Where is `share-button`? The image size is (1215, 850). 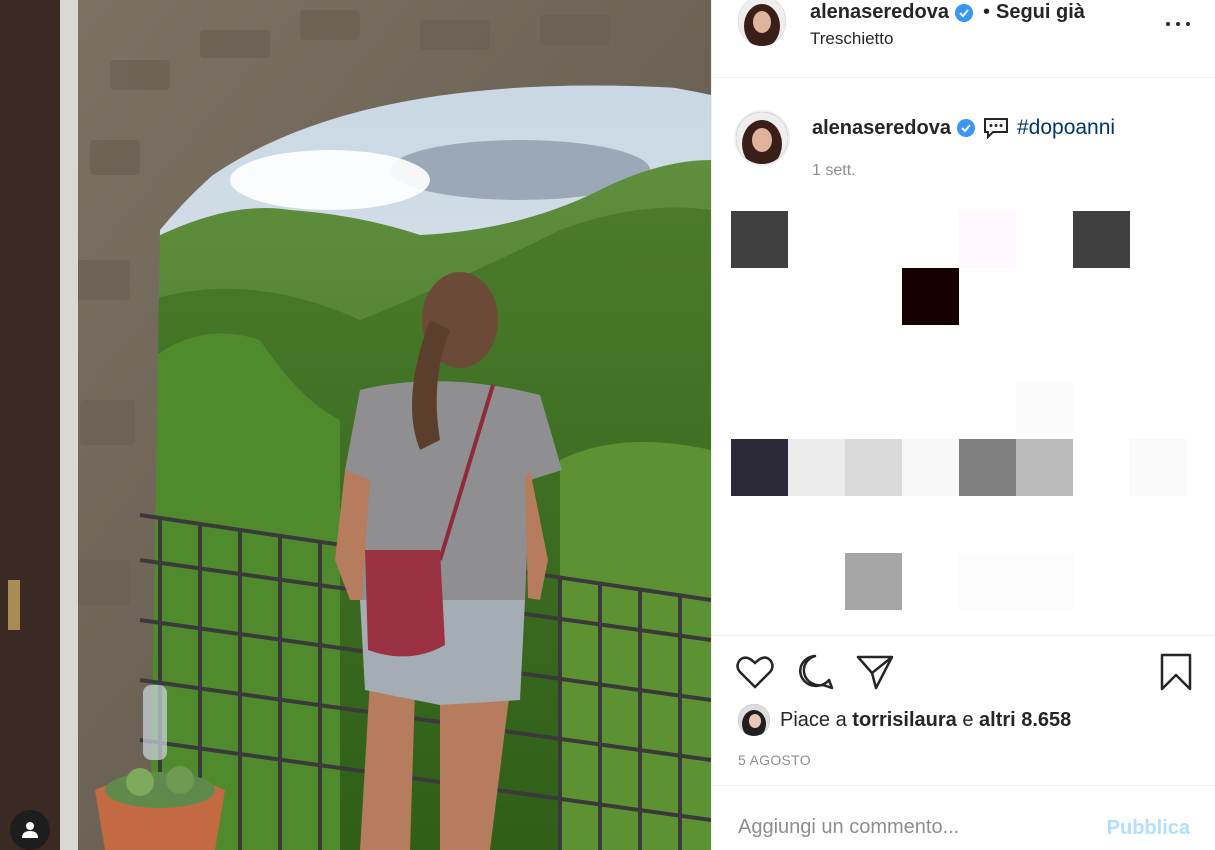
share-button is located at coordinates (875, 672).